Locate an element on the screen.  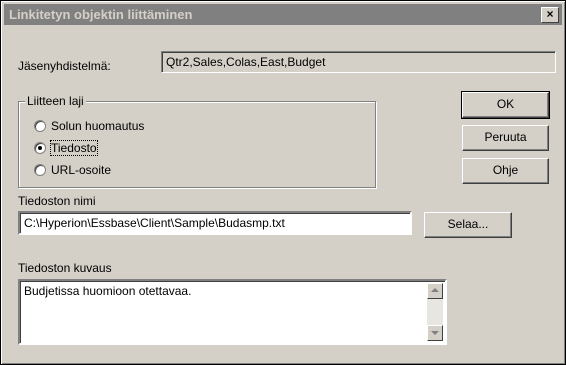
cancel-button: Peruuta is located at coordinates (505, 138).